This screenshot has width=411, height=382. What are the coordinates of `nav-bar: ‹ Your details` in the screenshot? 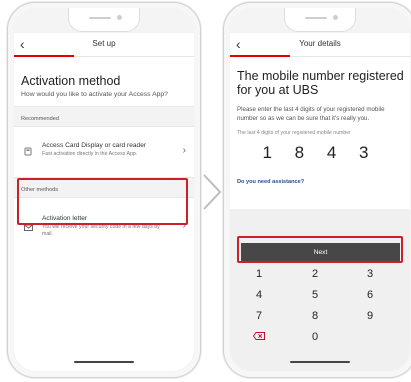 It's located at (320, 45).